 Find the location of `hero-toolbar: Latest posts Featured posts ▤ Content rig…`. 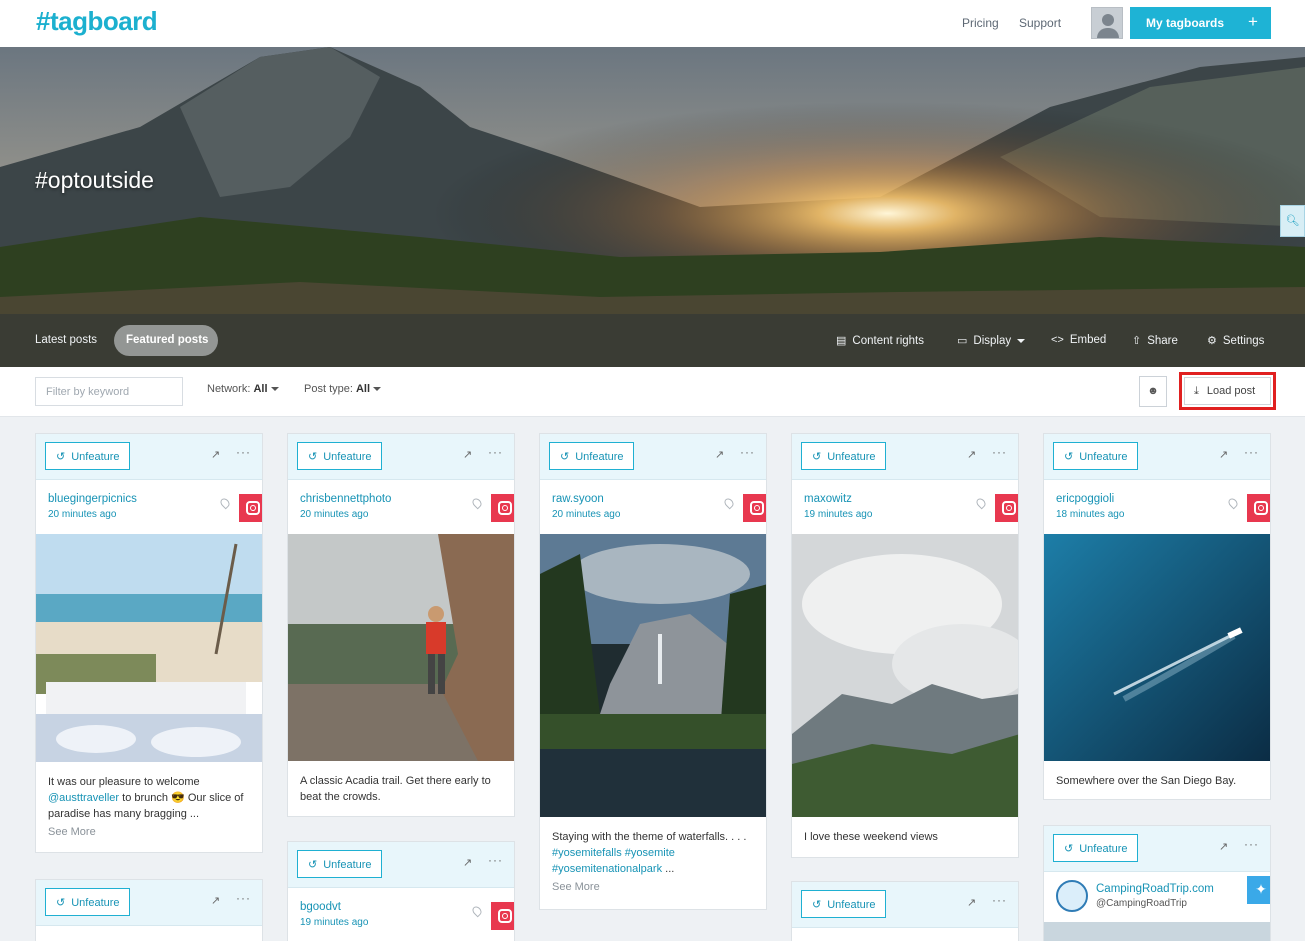

hero-toolbar: Latest posts Featured posts ▤ Content rig… is located at coordinates (652, 340).